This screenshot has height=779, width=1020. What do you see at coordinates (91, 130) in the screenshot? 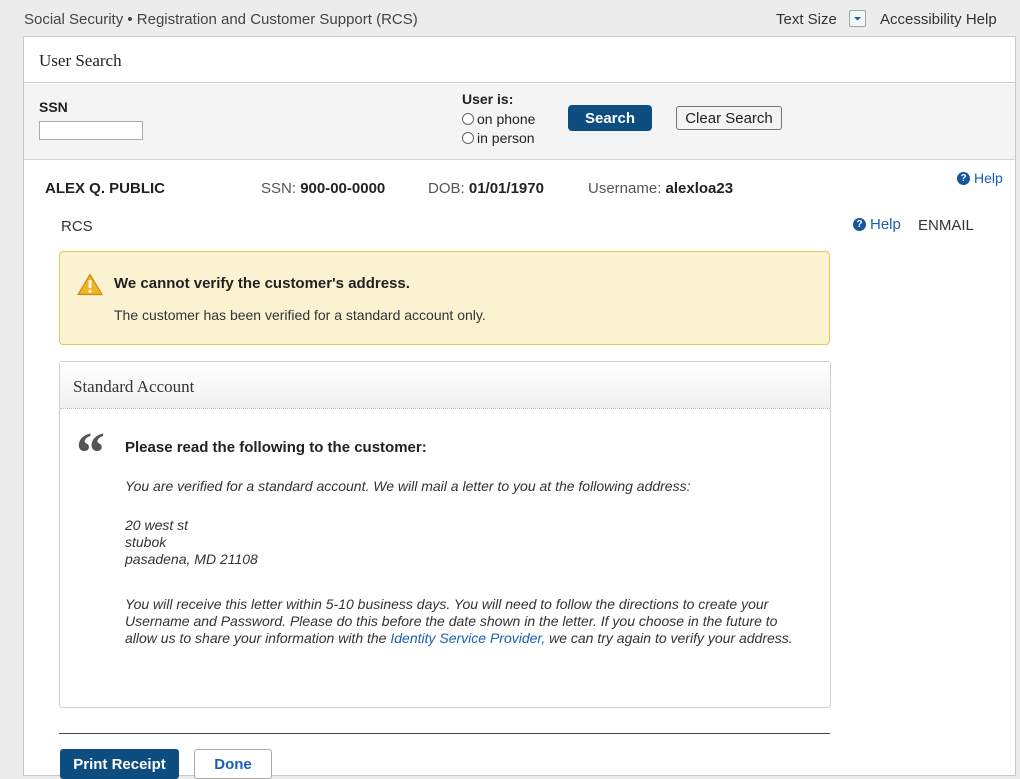
I see `ssn-input` at bounding box center [91, 130].